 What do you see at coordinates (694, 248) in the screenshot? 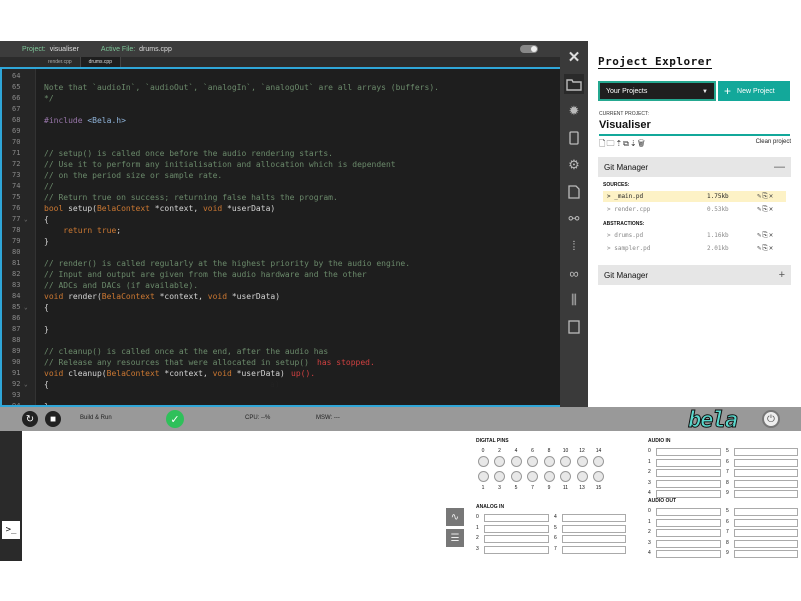
I see `file-row: > sampler.pd 2.01kb ✎⎘✕` at bounding box center [694, 248].